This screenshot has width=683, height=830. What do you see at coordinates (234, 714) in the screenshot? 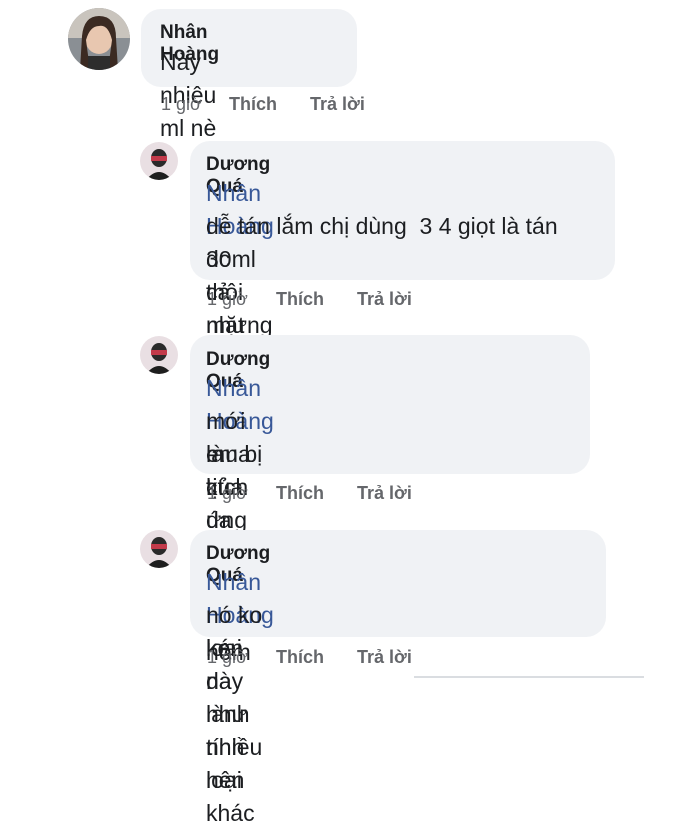
I see `comment-text-line: nó ko kén da như nhiều loại khác` at bounding box center [234, 714].